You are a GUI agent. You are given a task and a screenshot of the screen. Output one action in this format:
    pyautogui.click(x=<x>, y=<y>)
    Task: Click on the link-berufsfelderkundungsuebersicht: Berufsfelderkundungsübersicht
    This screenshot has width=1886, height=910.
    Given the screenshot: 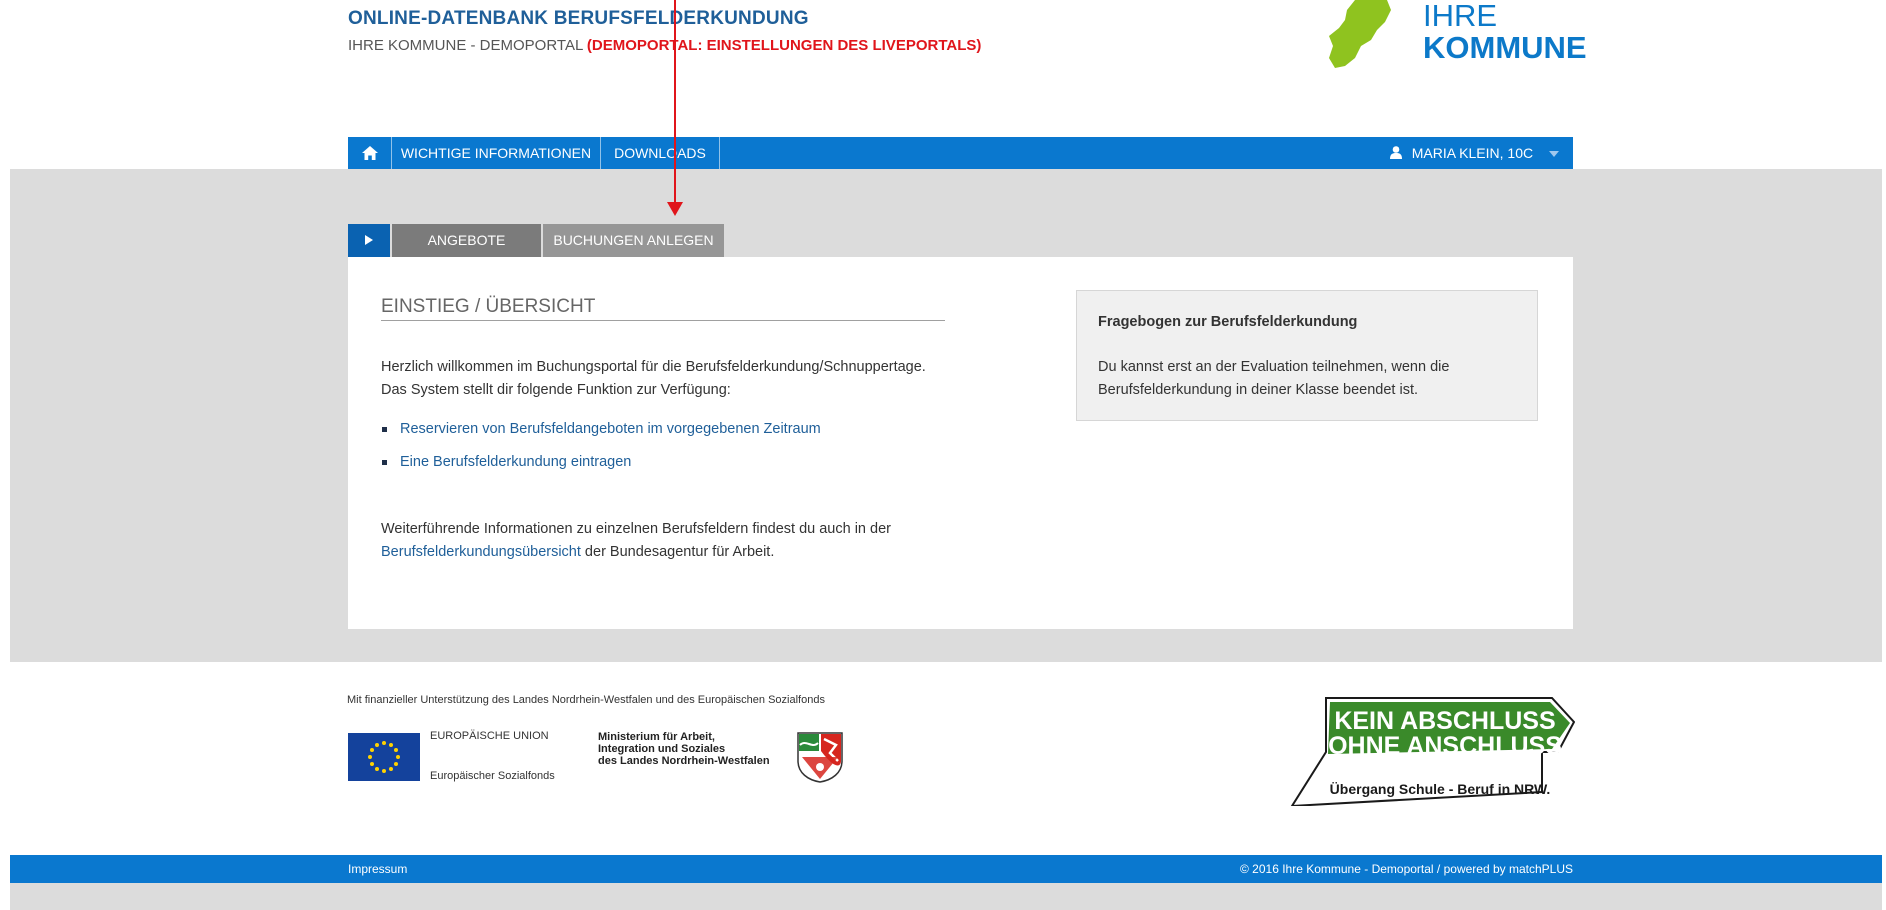 What is the action you would take?
    pyautogui.click(x=481, y=552)
    